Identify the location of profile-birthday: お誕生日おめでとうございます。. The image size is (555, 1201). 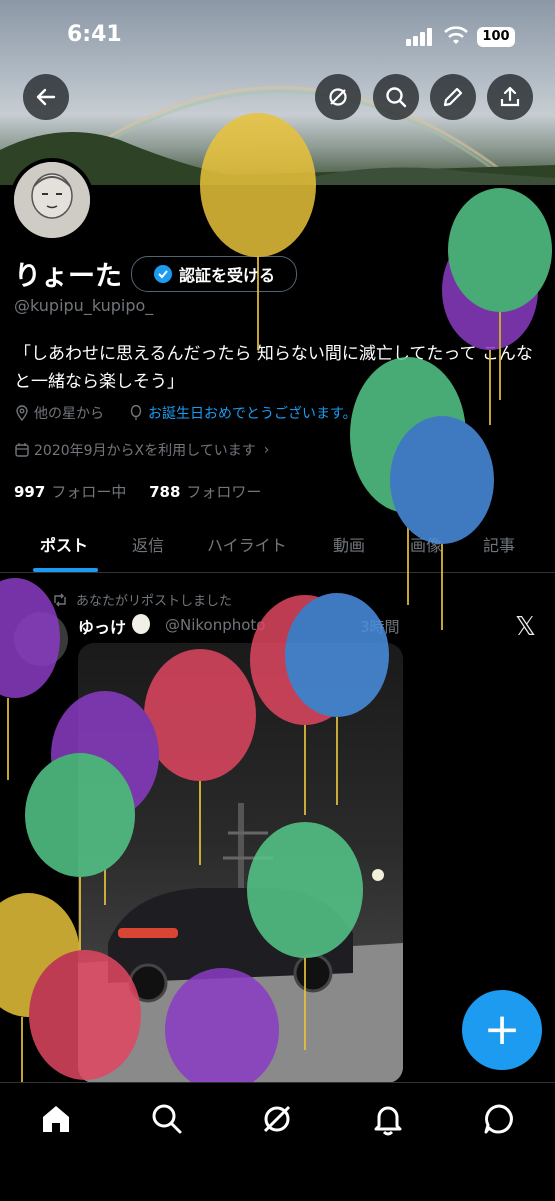
(242, 413).